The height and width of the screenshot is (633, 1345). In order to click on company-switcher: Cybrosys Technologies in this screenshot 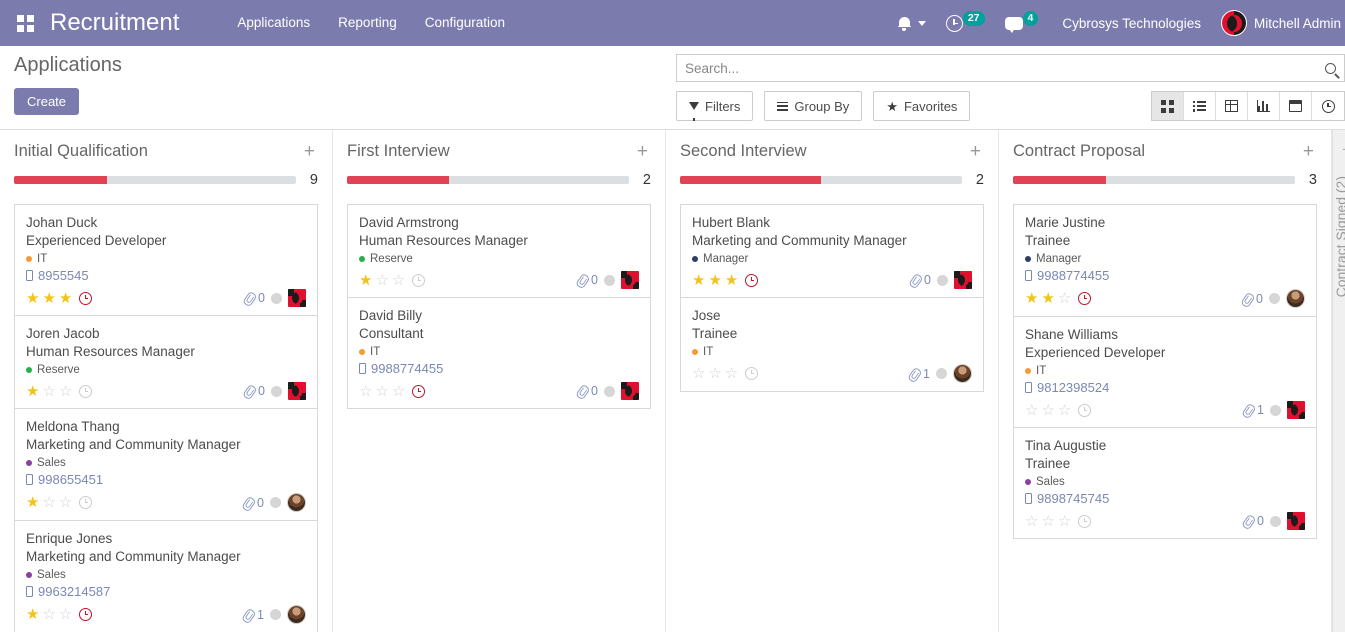, I will do `click(1131, 23)`.